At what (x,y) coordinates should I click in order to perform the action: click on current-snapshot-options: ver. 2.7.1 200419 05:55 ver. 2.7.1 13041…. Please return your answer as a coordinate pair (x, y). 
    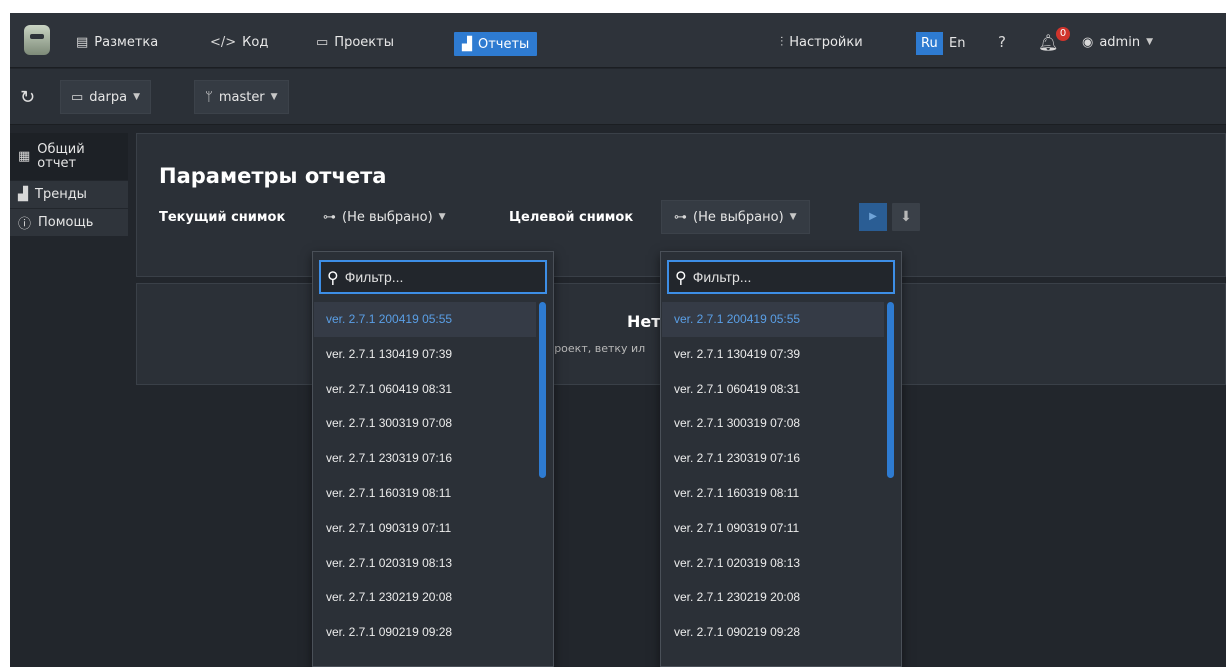
    Looking at the image, I should click on (425, 476).